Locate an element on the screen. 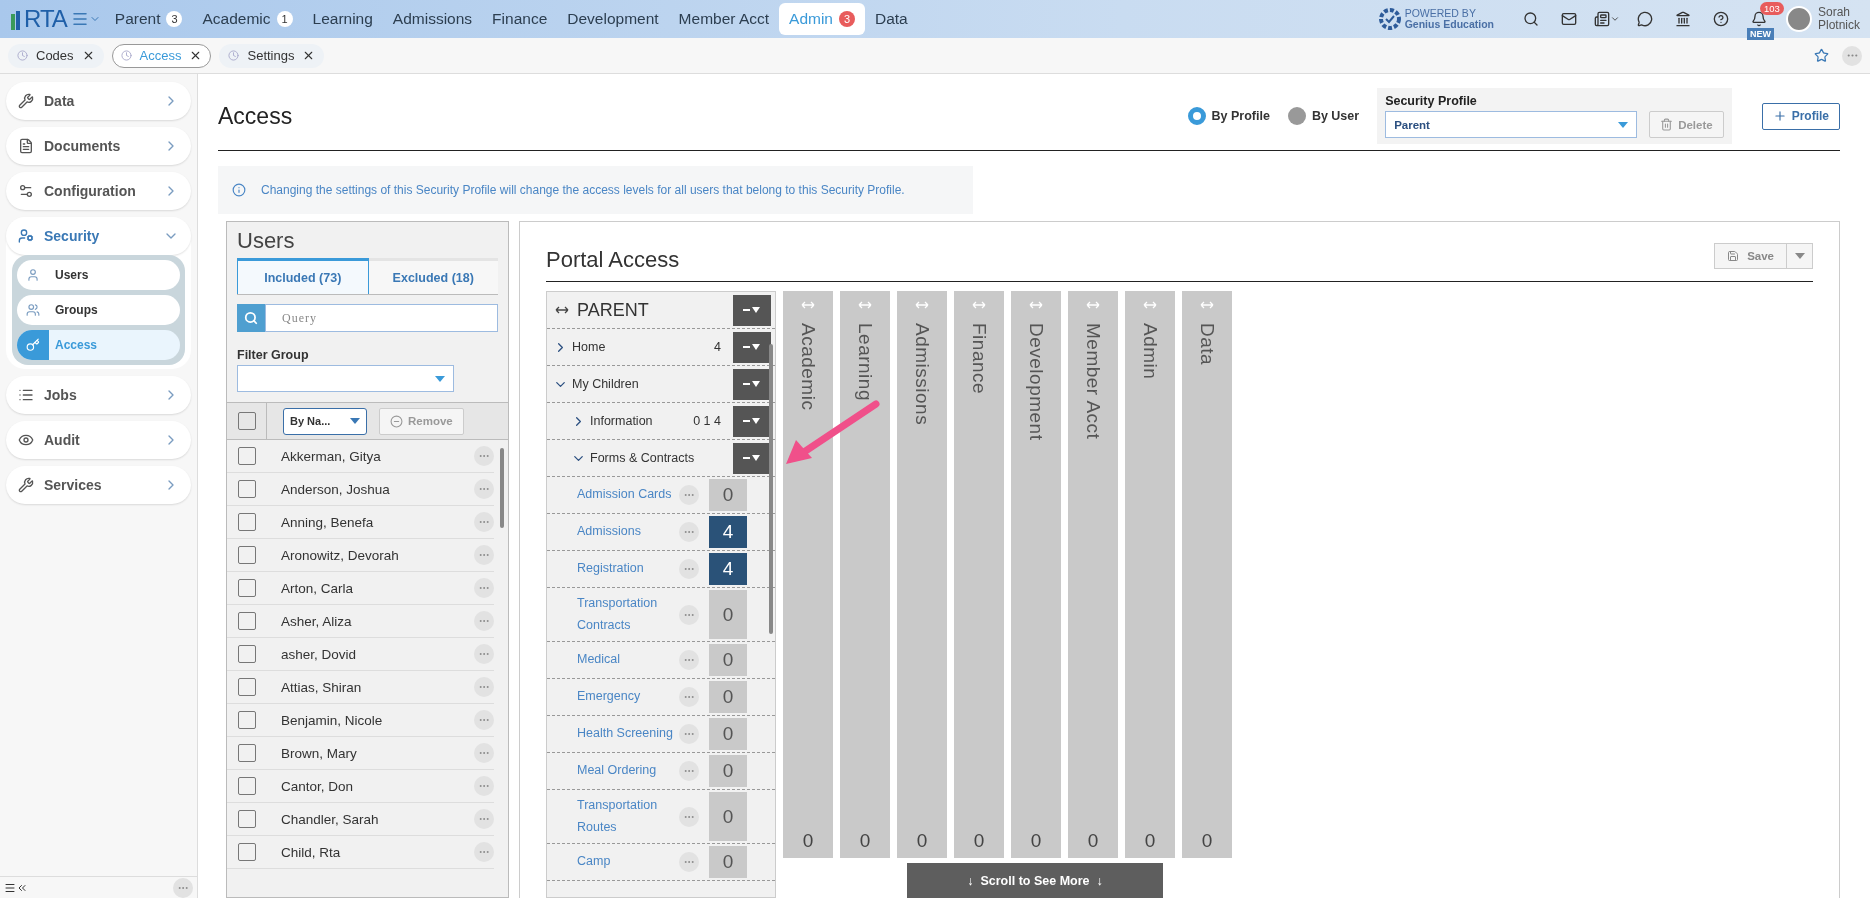 The image size is (1870, 898). search-field: Query is located at coordinates (381, 318).